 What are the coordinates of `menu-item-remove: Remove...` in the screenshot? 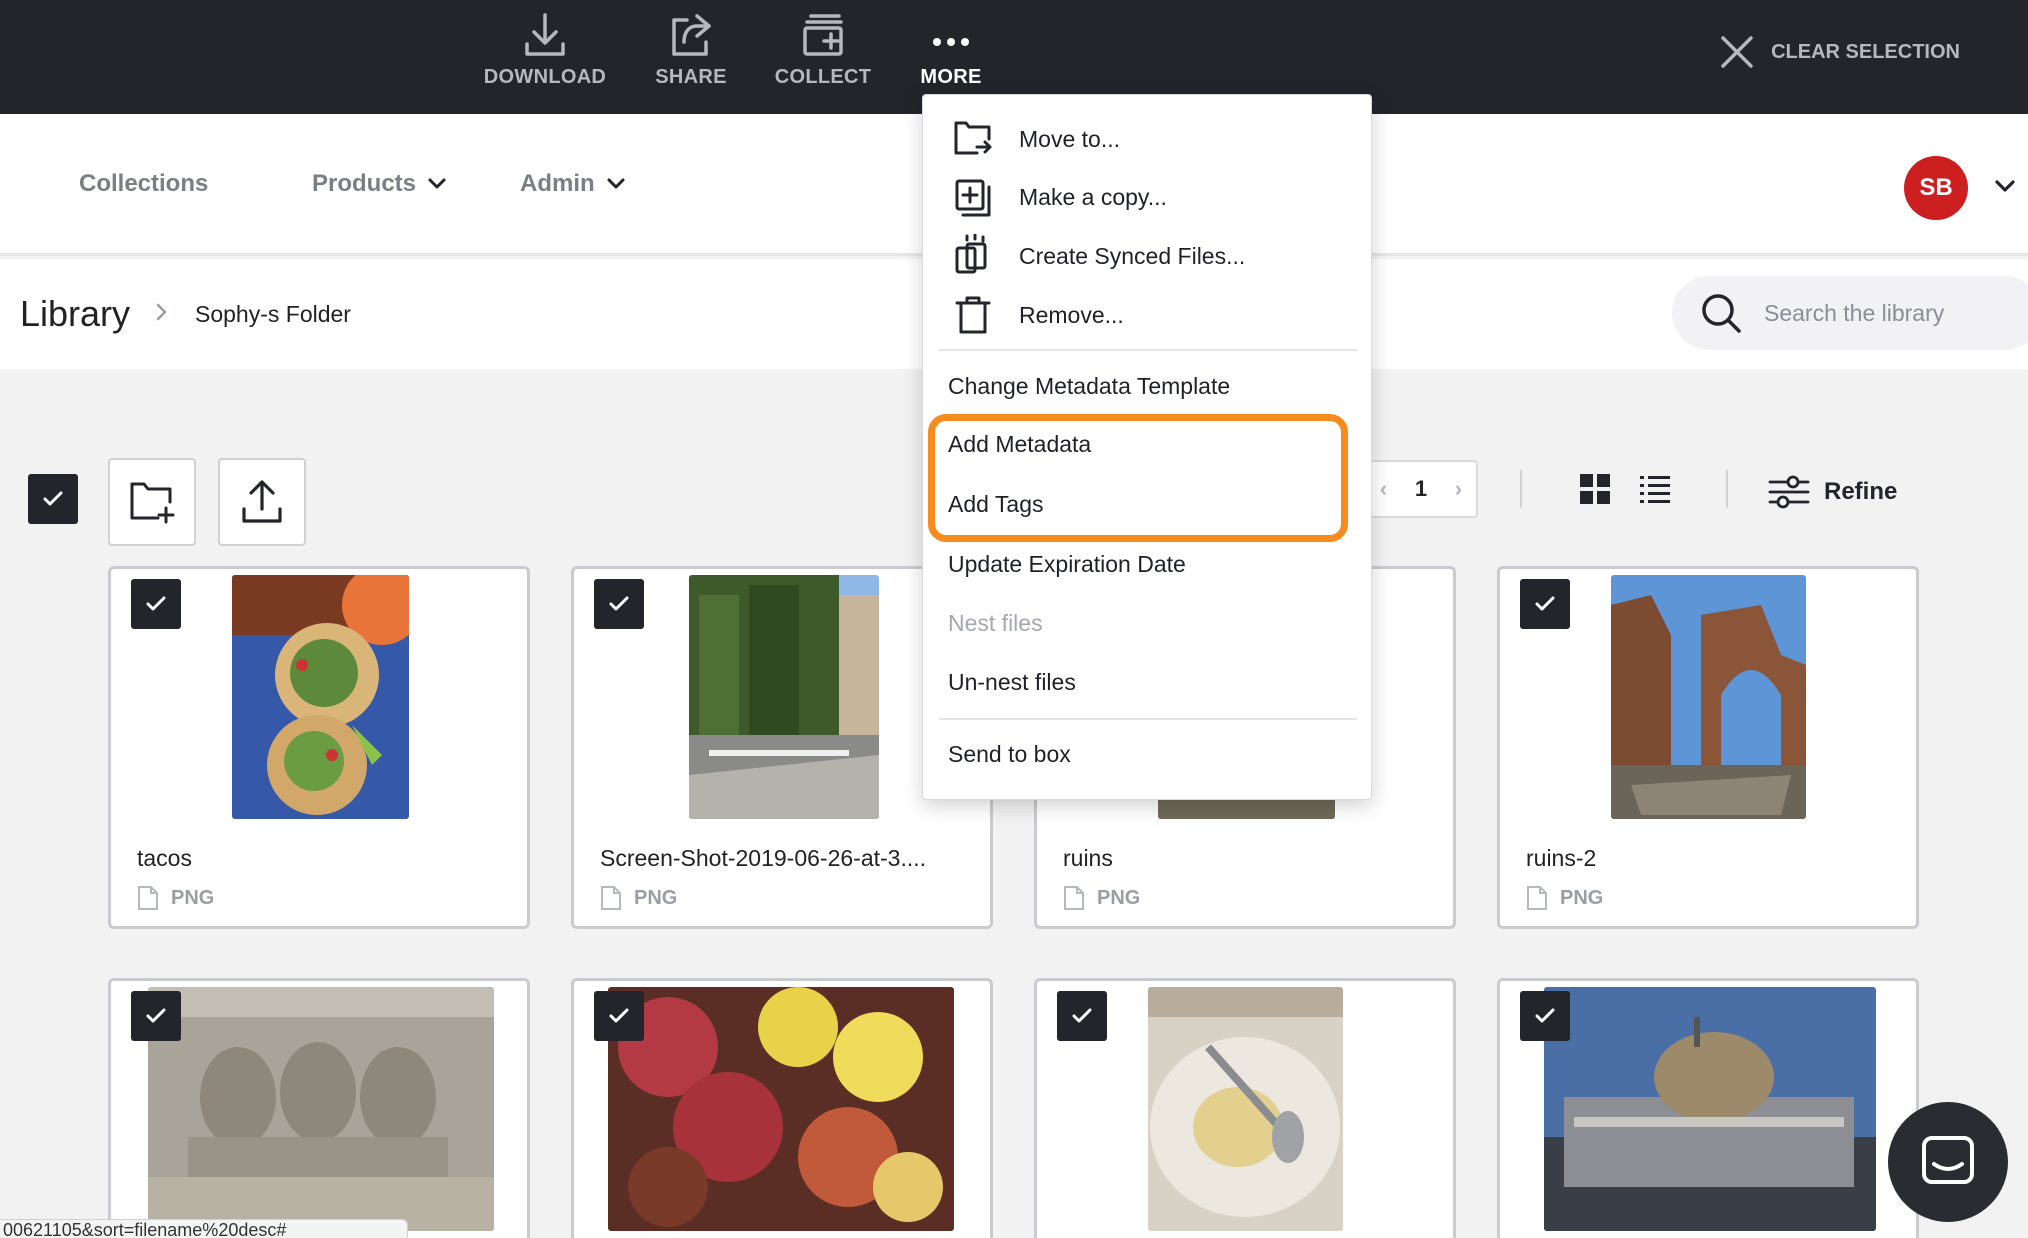 It's located at (1147, 315).